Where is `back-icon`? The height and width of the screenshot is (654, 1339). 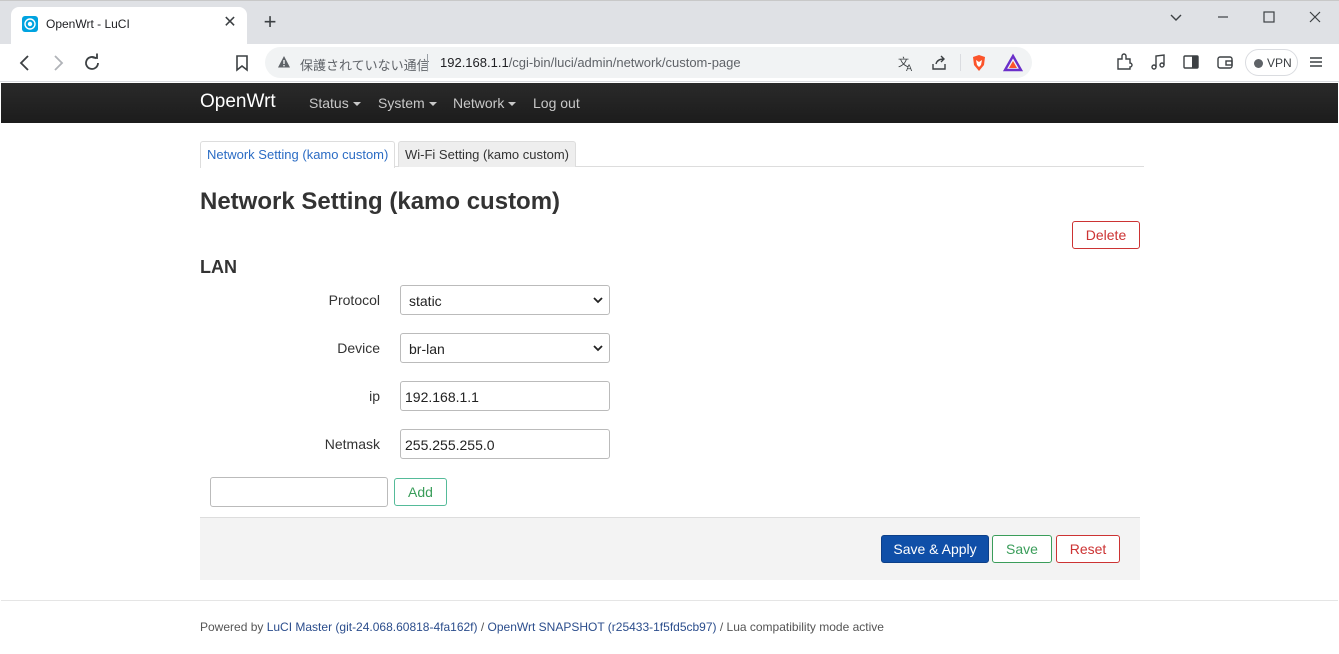
back-icon is located at coordinates (25, 63).